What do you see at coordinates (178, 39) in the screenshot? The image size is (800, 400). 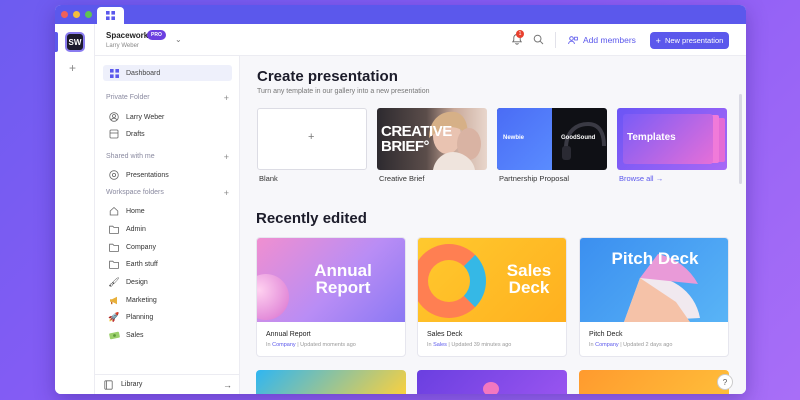 I see `chevron-down-icon: ⌄` at bounding box center [178, 39].